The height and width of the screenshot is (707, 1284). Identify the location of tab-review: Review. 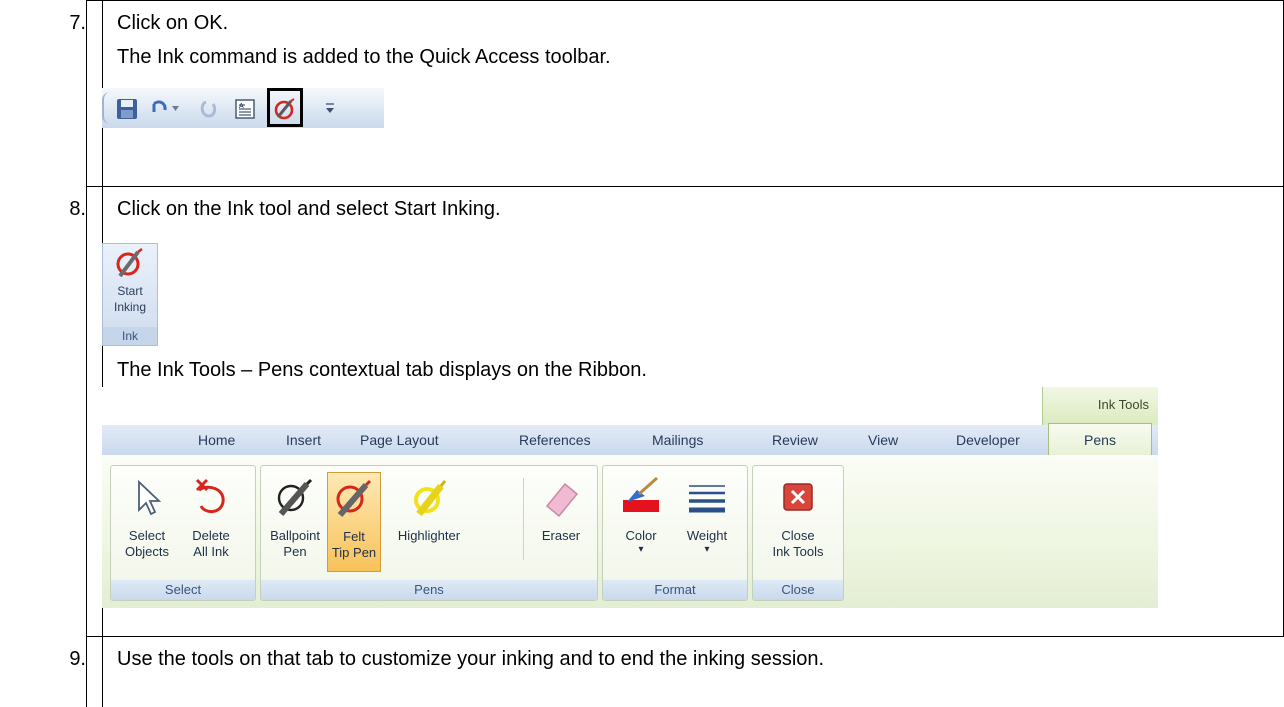
(795, 440).